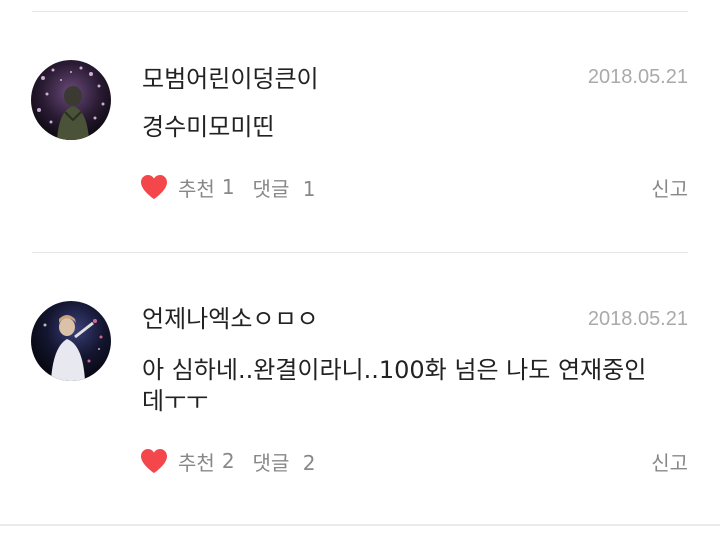 The image size is (720, 540). I want to click on reply-button: 댓글 2, so click(284, 461).